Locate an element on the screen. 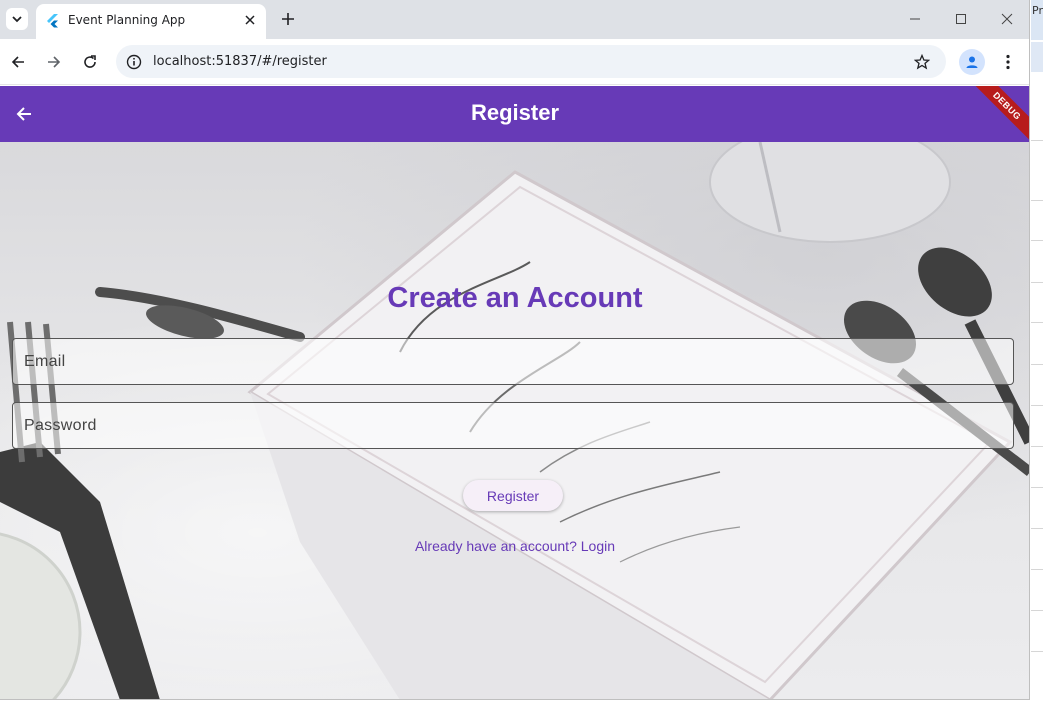  back-nav-button is located at coordinates (18, 62).